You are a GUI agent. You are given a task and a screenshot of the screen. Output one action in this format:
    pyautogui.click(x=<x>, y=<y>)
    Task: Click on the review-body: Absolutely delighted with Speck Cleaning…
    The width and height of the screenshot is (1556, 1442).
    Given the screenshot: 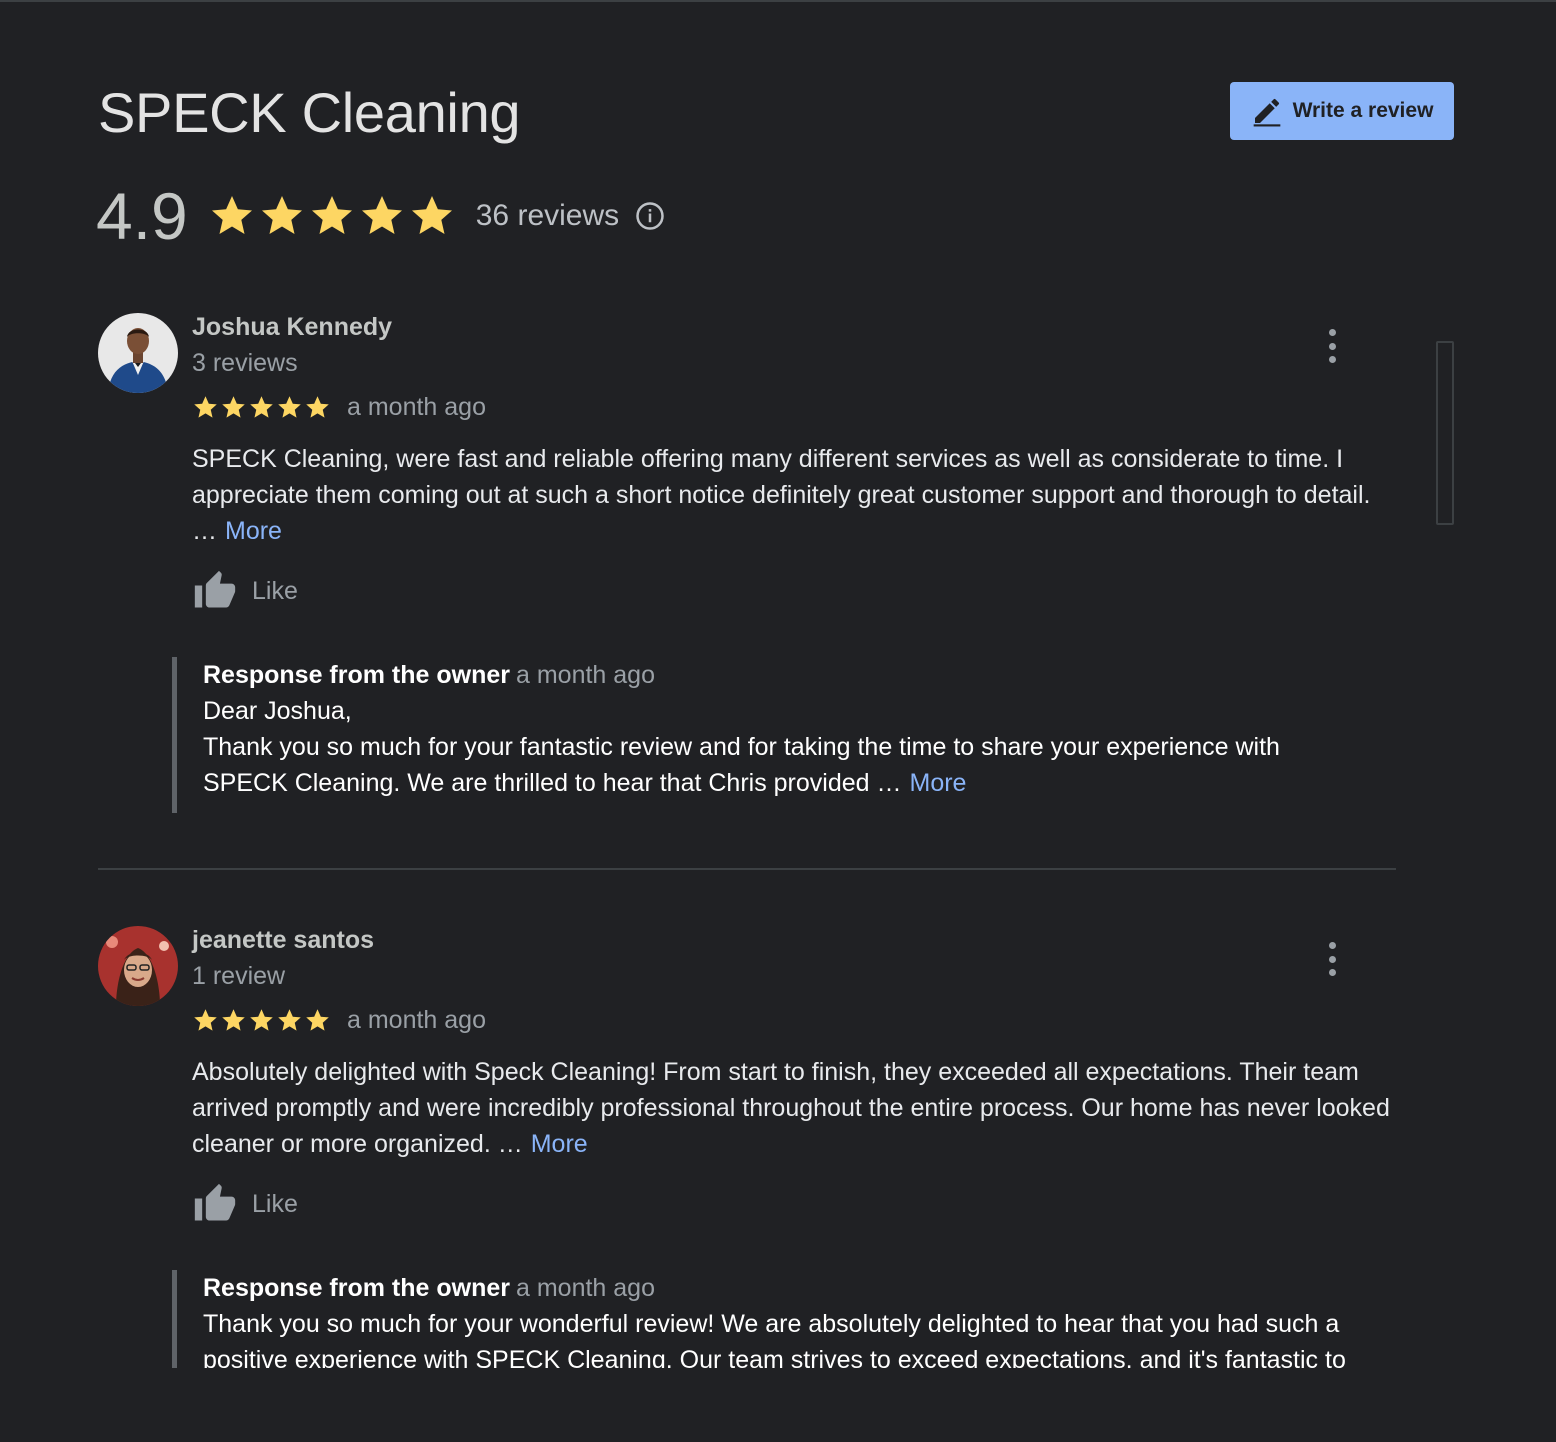 What is the action you would take?
    pyautogui.click(x=792, y=1108)
    